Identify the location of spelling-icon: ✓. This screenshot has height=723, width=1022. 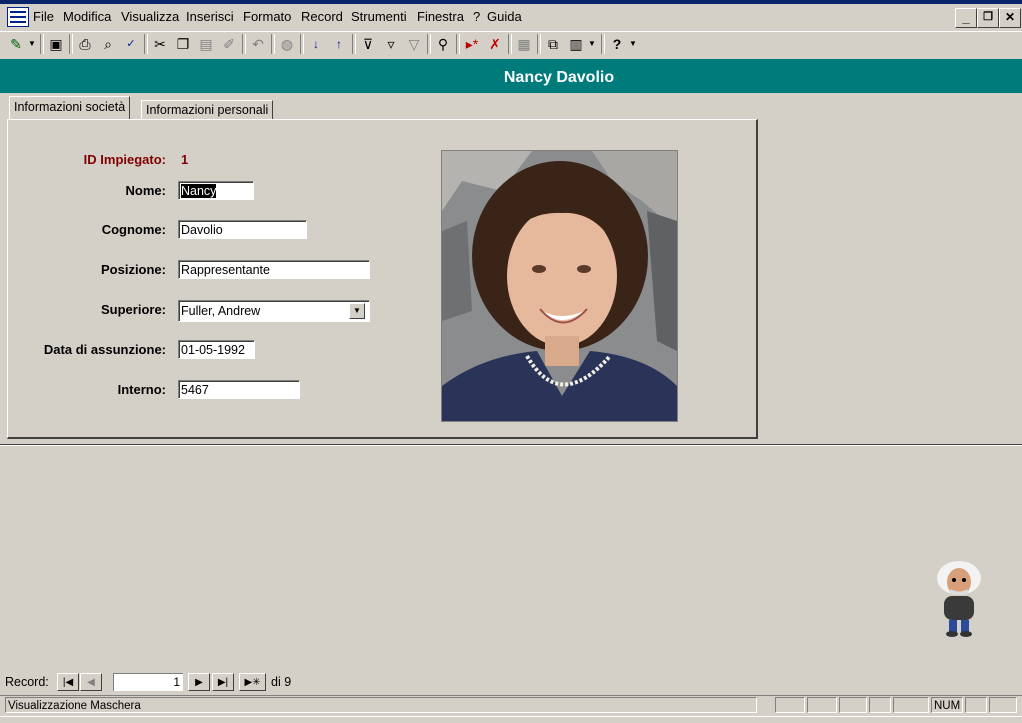
(131, 44).